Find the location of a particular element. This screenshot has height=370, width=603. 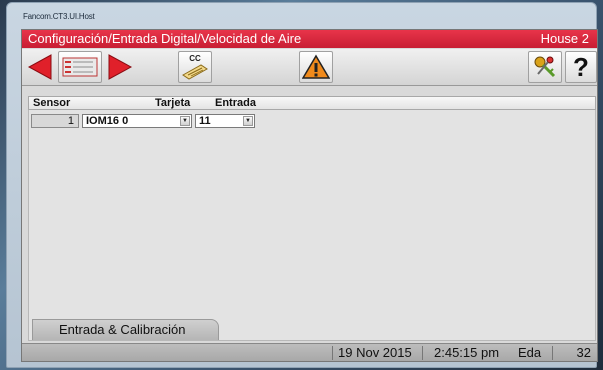

column-tarjeta: Tarjeta is located at coordinates (173, 103).